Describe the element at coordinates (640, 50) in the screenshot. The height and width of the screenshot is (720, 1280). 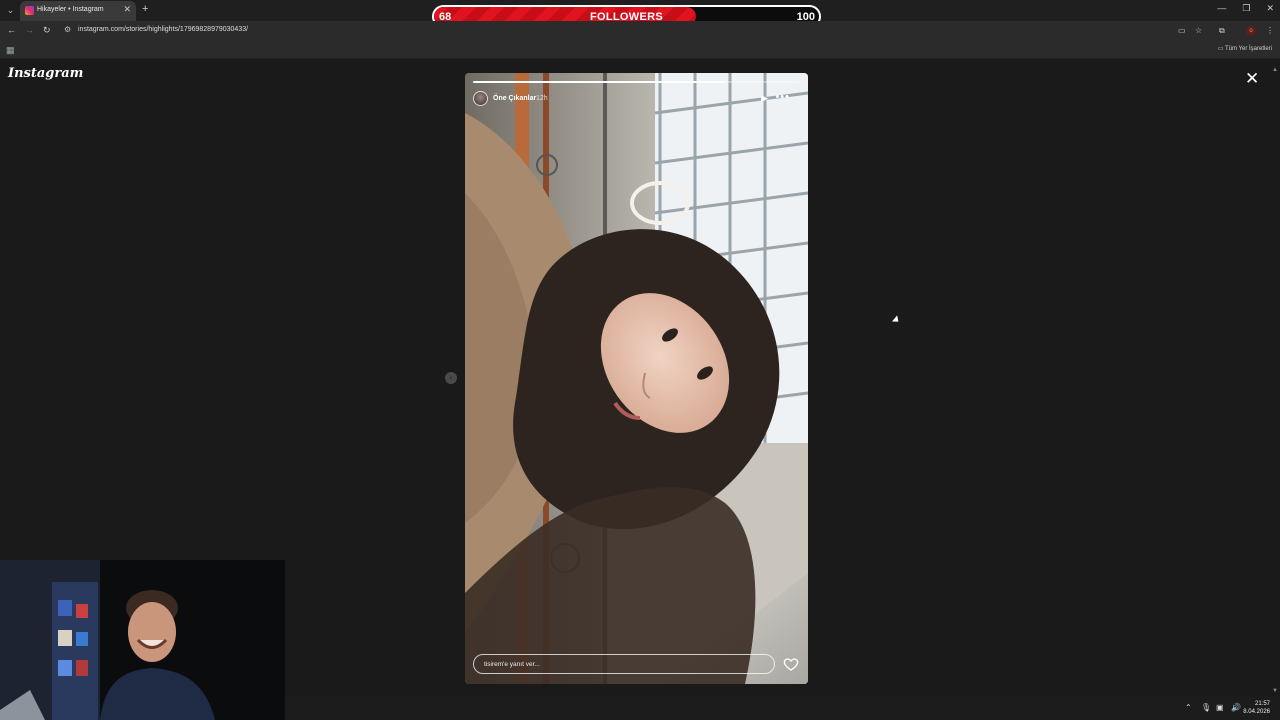
I see `bookmarks-bar: ▦ ▭ Tüm Yer İşaretleri` at that location.